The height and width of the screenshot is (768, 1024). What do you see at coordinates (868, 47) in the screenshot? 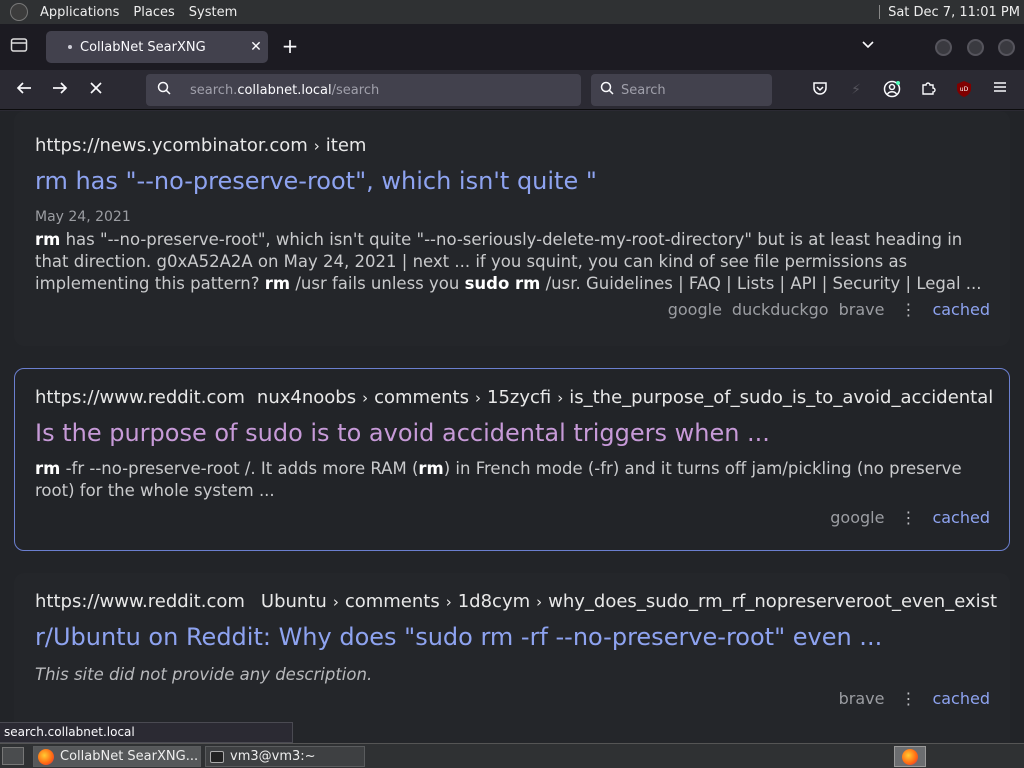
I see `list-all-tabs-chevron-down-icon` at bounding box center [868, 47].